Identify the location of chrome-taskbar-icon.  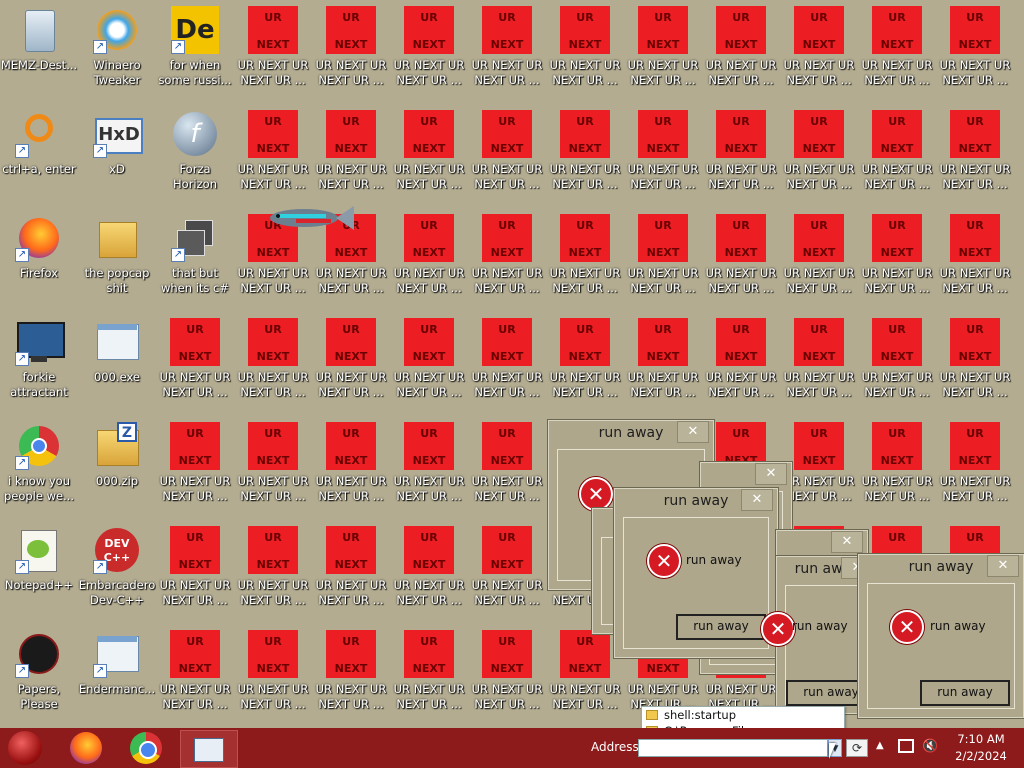
(146, 748).